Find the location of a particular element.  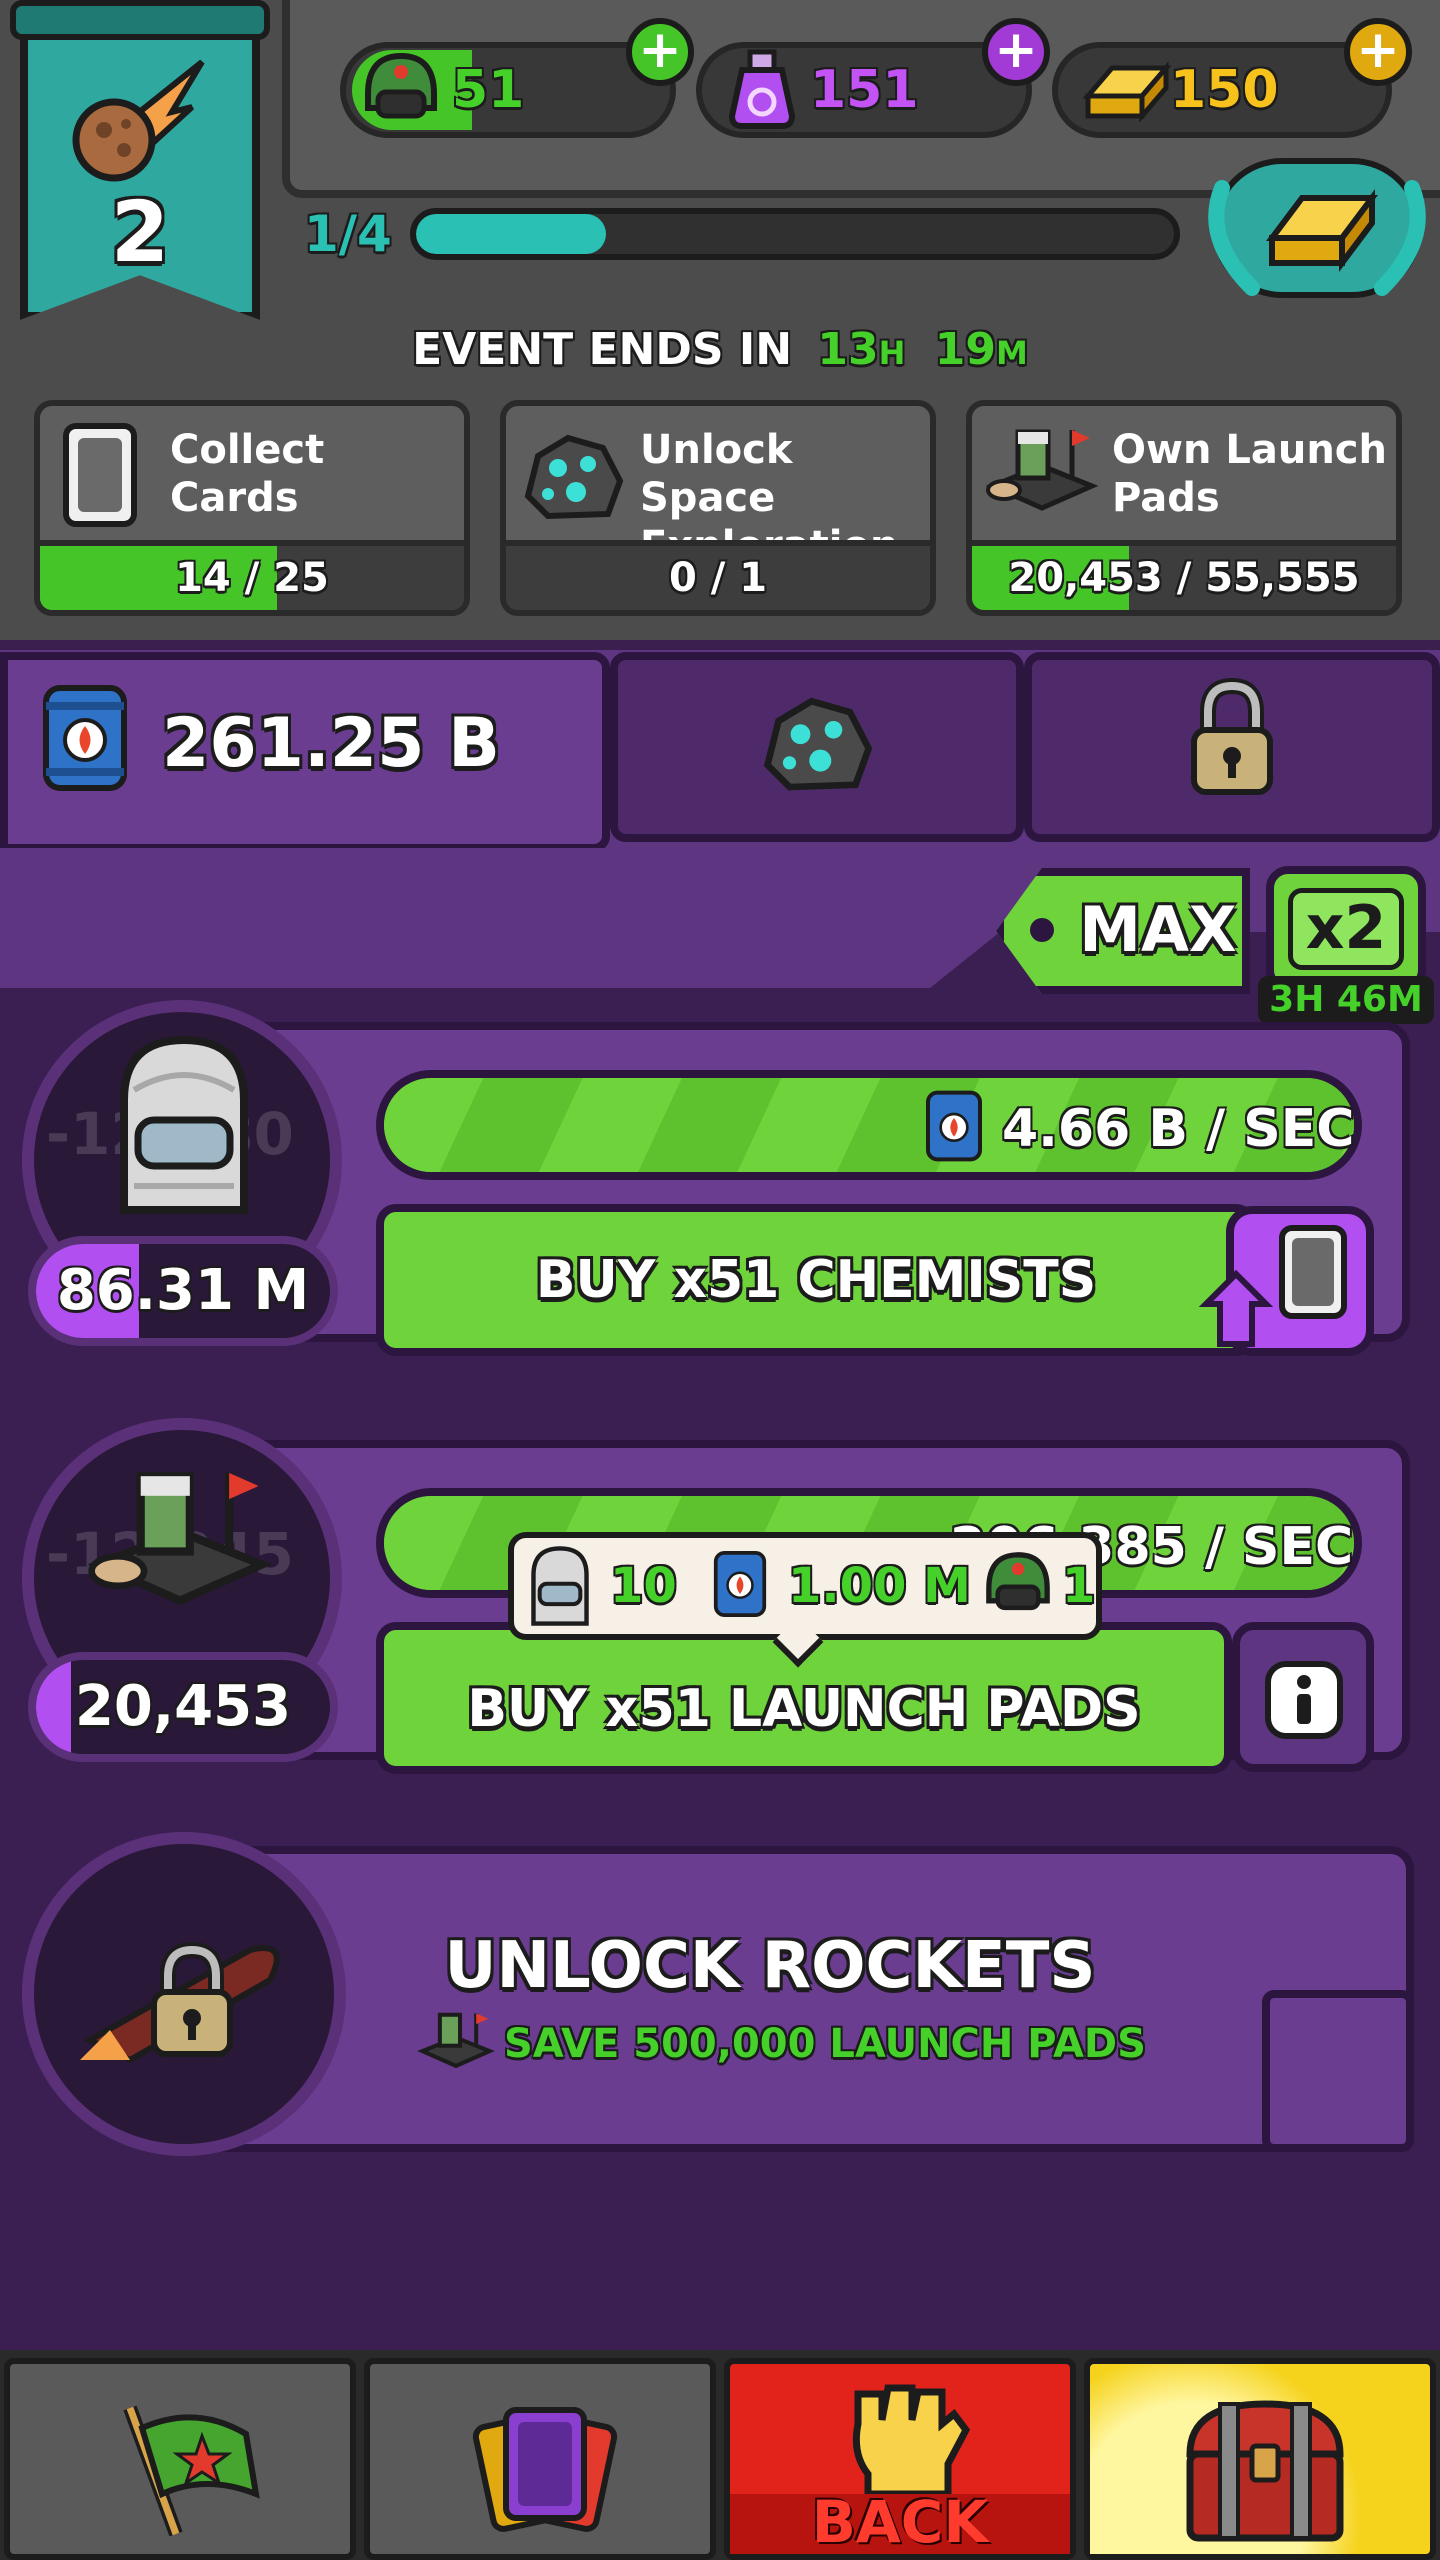

unit-rate-text: 4.66 B / SEC is located at coordinates (1178, 1129).